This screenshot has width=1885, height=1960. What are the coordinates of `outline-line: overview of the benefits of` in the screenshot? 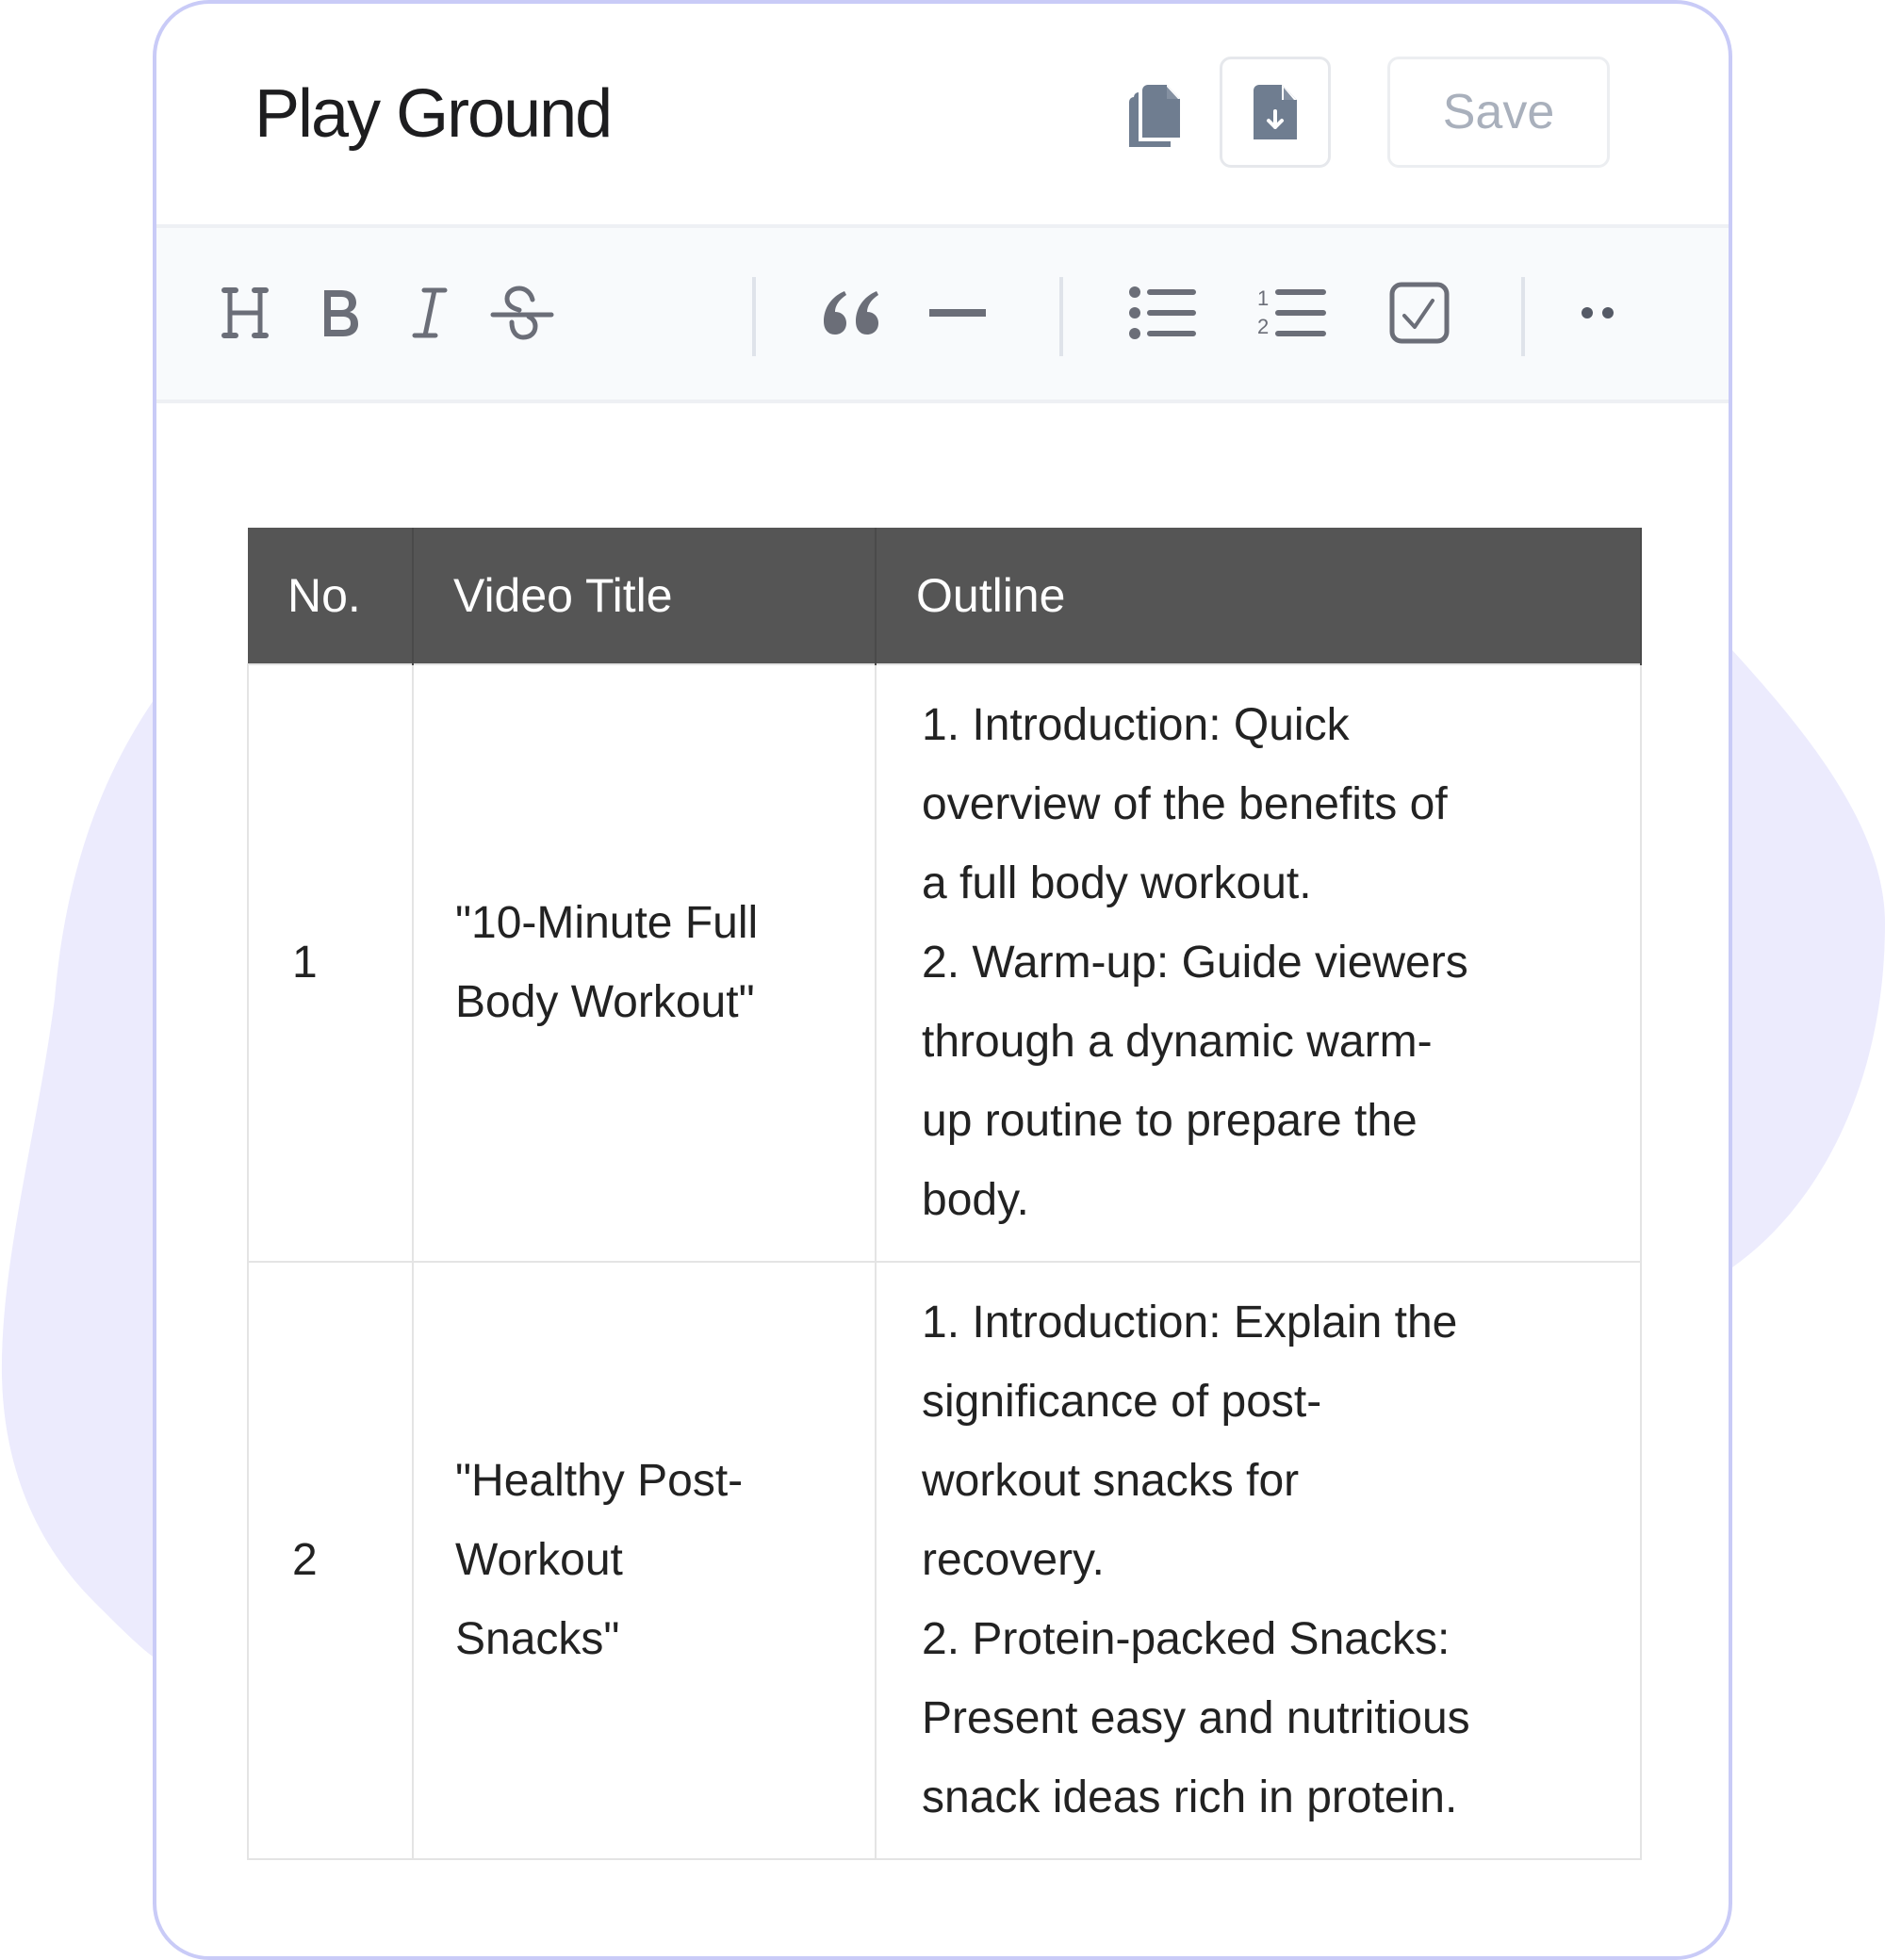 It's located at (1185, 804).